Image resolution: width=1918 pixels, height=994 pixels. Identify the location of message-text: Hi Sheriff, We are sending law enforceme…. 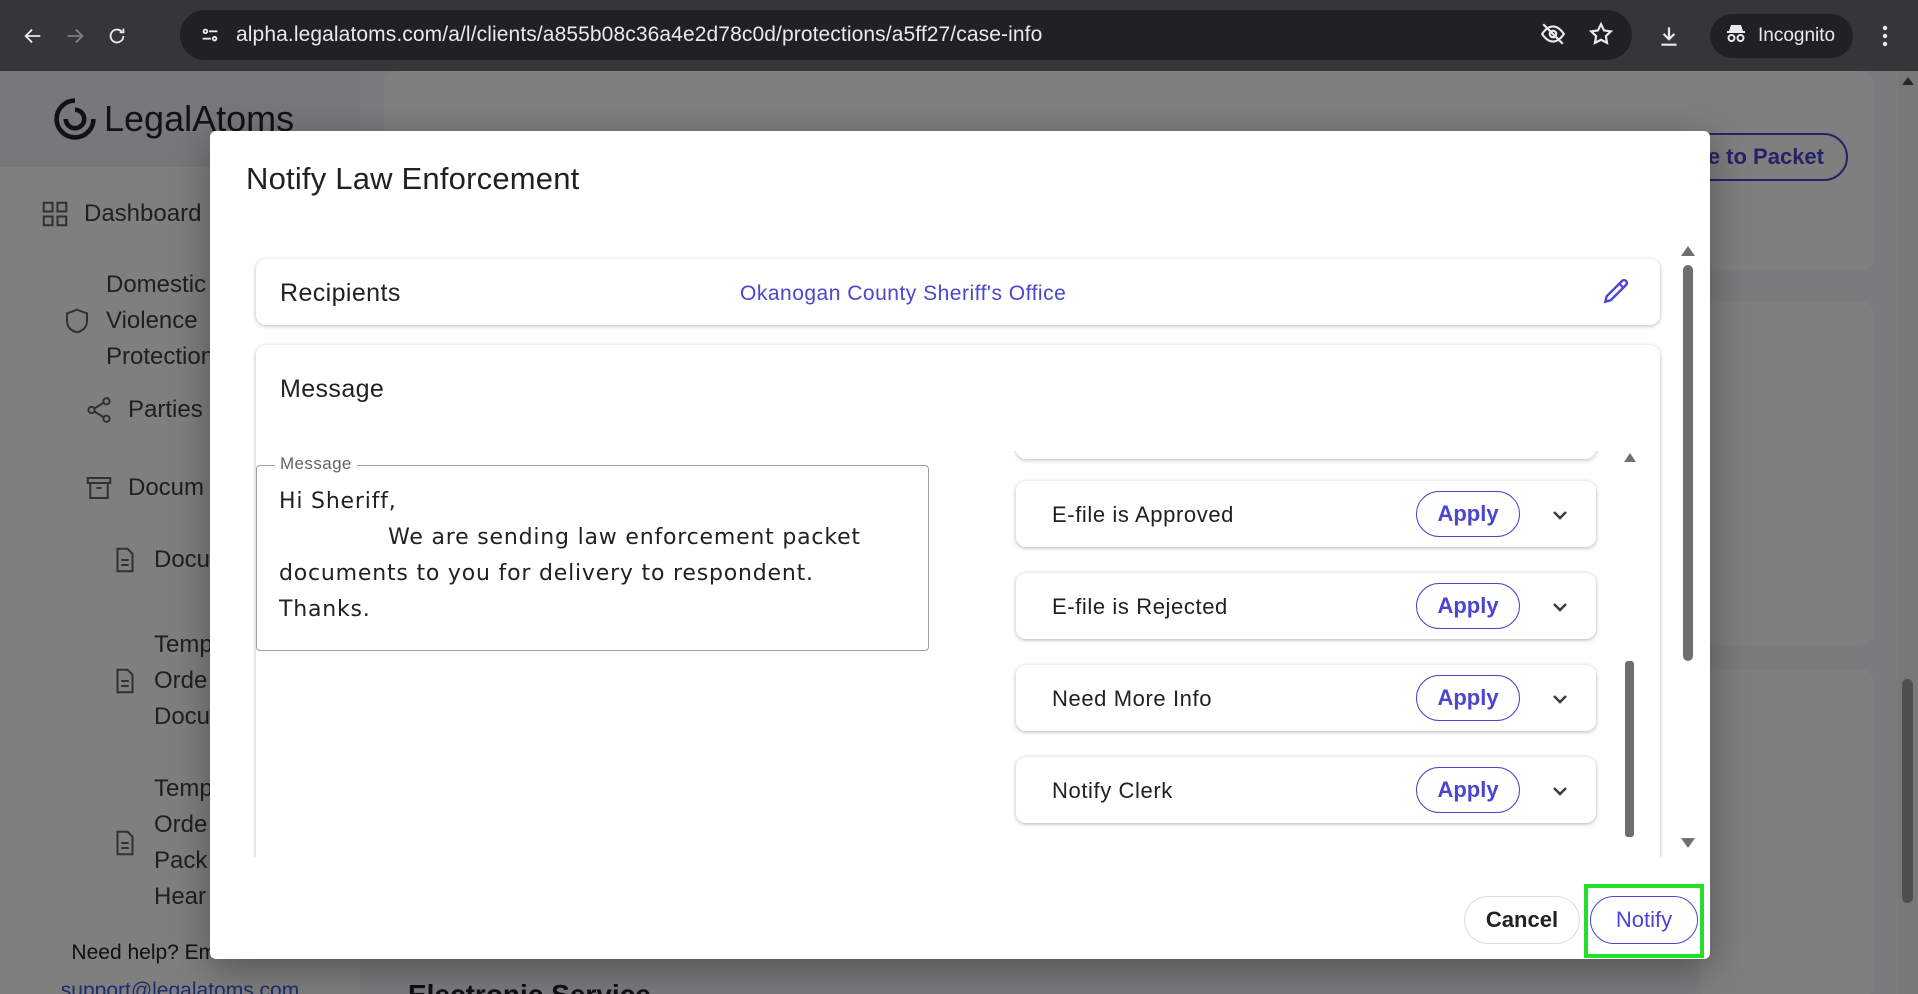
(594, 556).